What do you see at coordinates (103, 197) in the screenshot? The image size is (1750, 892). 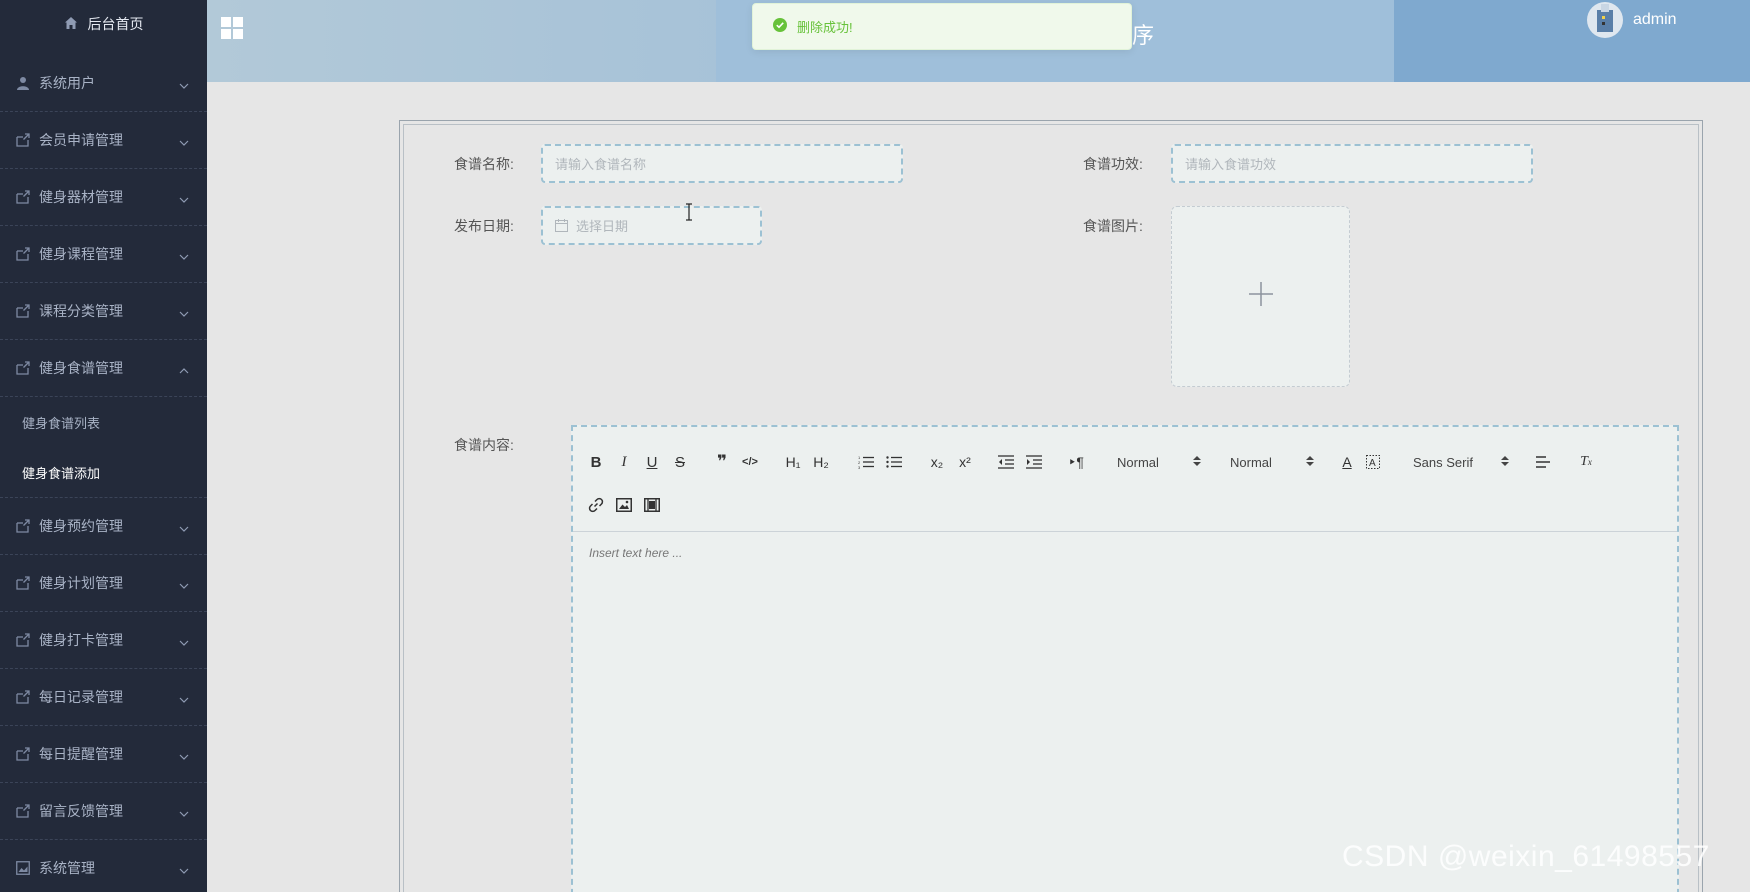 I see `sidebar-item: 健身器材管理` at bounding box center [103, 197].